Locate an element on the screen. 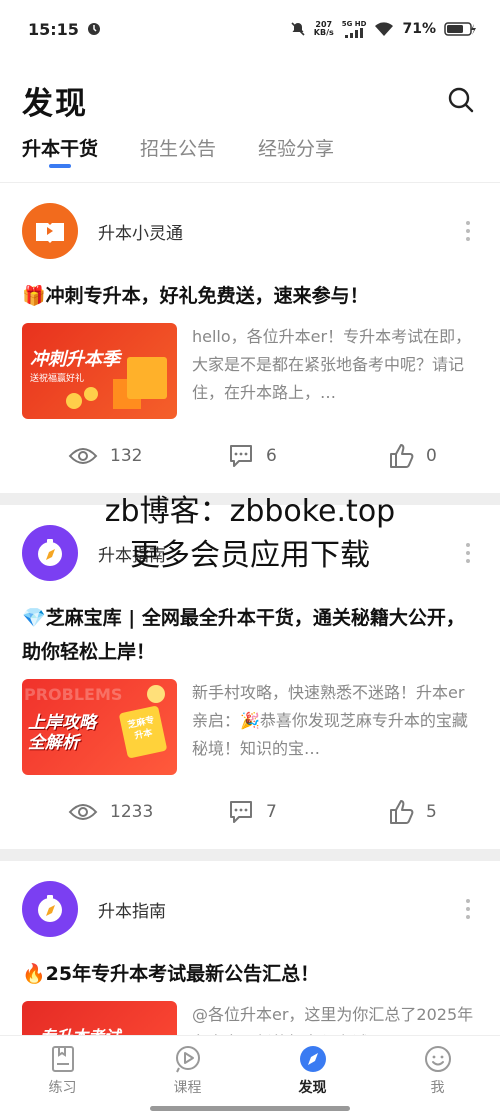 The height and width of the screenshot is (1115, 500). book-play-icon is located at coordinates (50, 233).